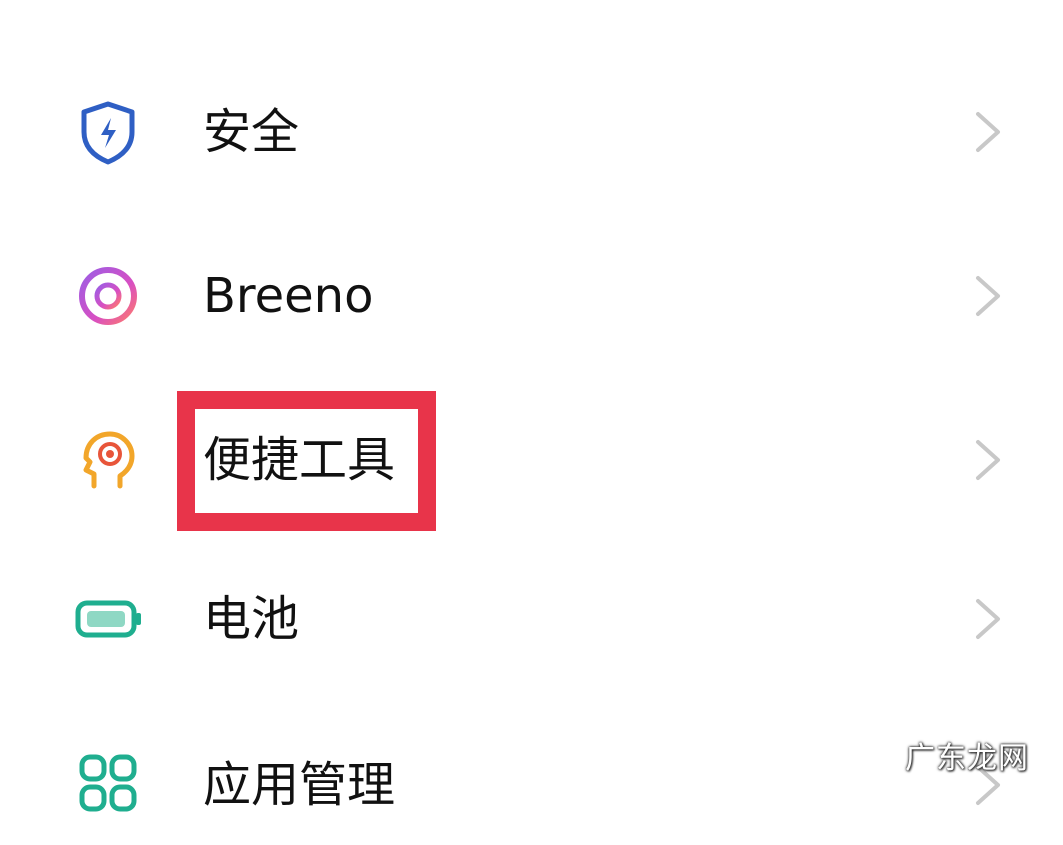  I want to click on settings-item-label: 应用管理, so click(299, 785).